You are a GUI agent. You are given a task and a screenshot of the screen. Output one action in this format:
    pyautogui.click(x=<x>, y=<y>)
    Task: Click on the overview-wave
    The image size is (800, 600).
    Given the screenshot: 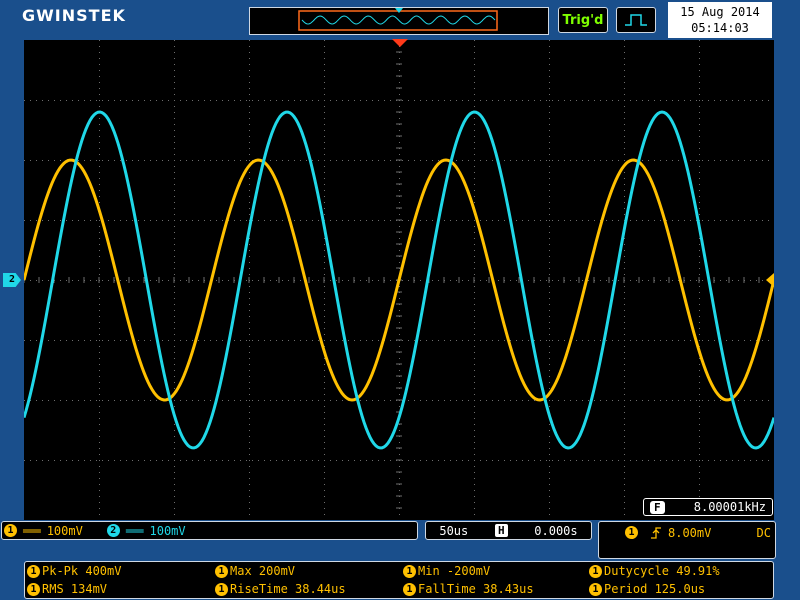 What is the action you would take?
    pyautogui.click(x=398, y=20)
    